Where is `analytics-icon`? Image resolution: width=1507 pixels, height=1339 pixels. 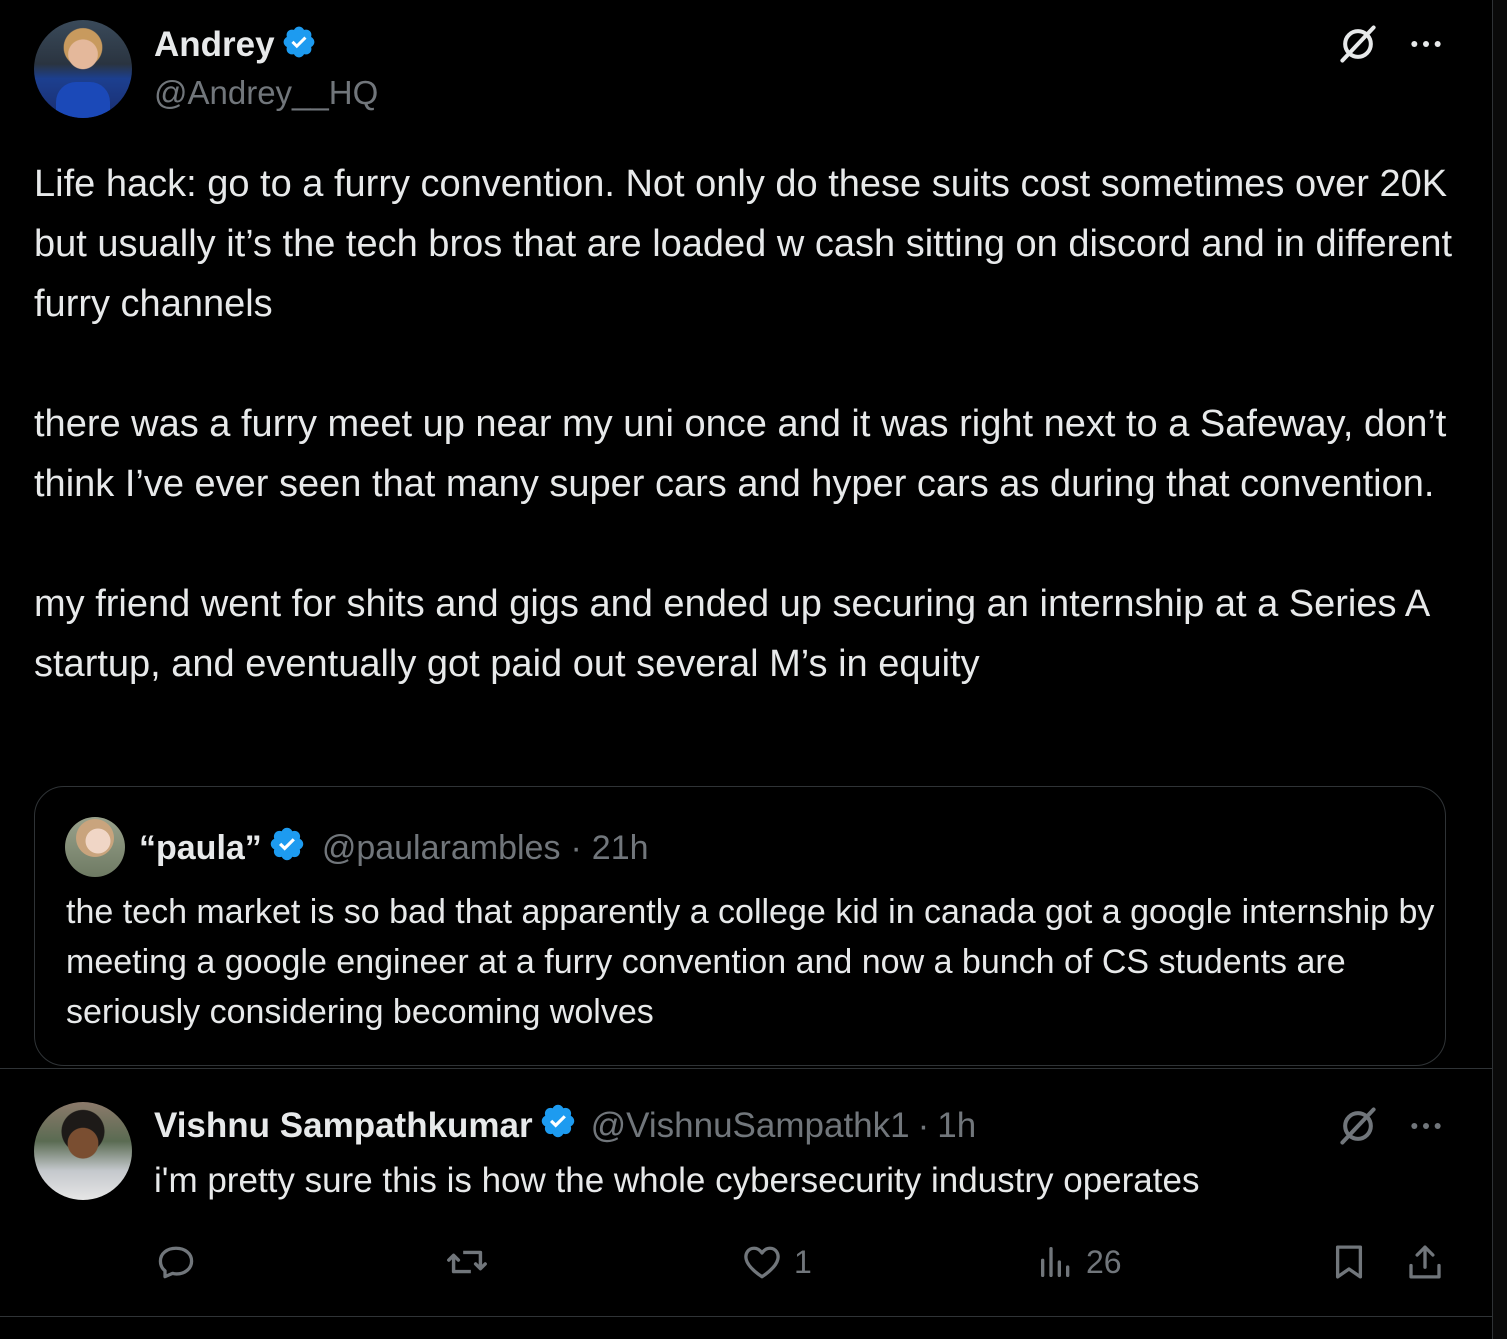
analytics-icon is located at coordinates (1056, 1262).